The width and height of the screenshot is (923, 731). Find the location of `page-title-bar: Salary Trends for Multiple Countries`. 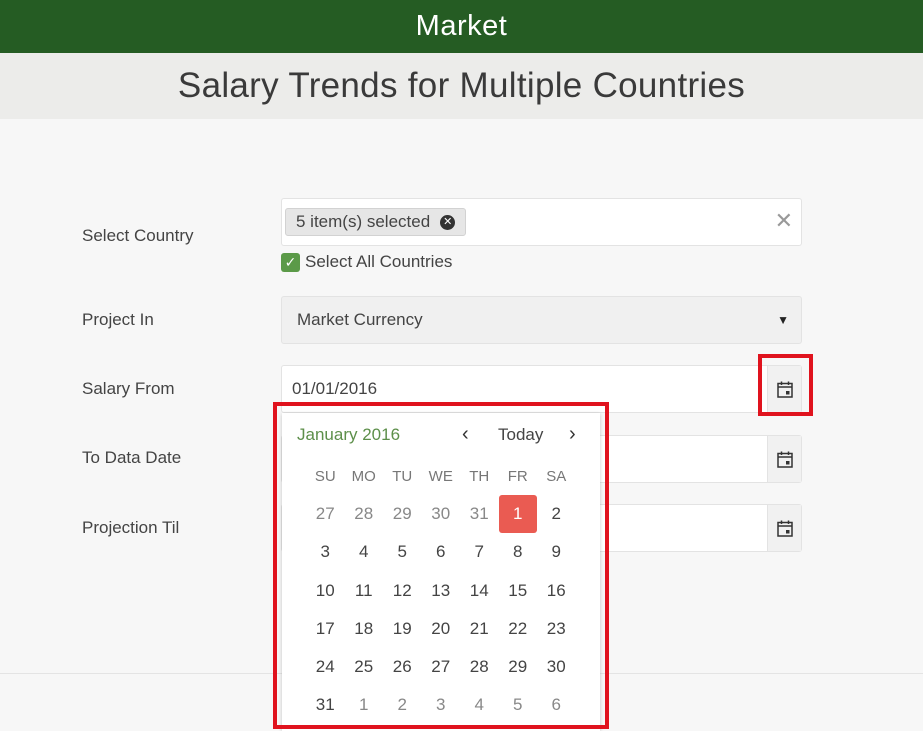

page-title-bar: Salary Trends for Multiple Countries is located at coordinates (461, 86).